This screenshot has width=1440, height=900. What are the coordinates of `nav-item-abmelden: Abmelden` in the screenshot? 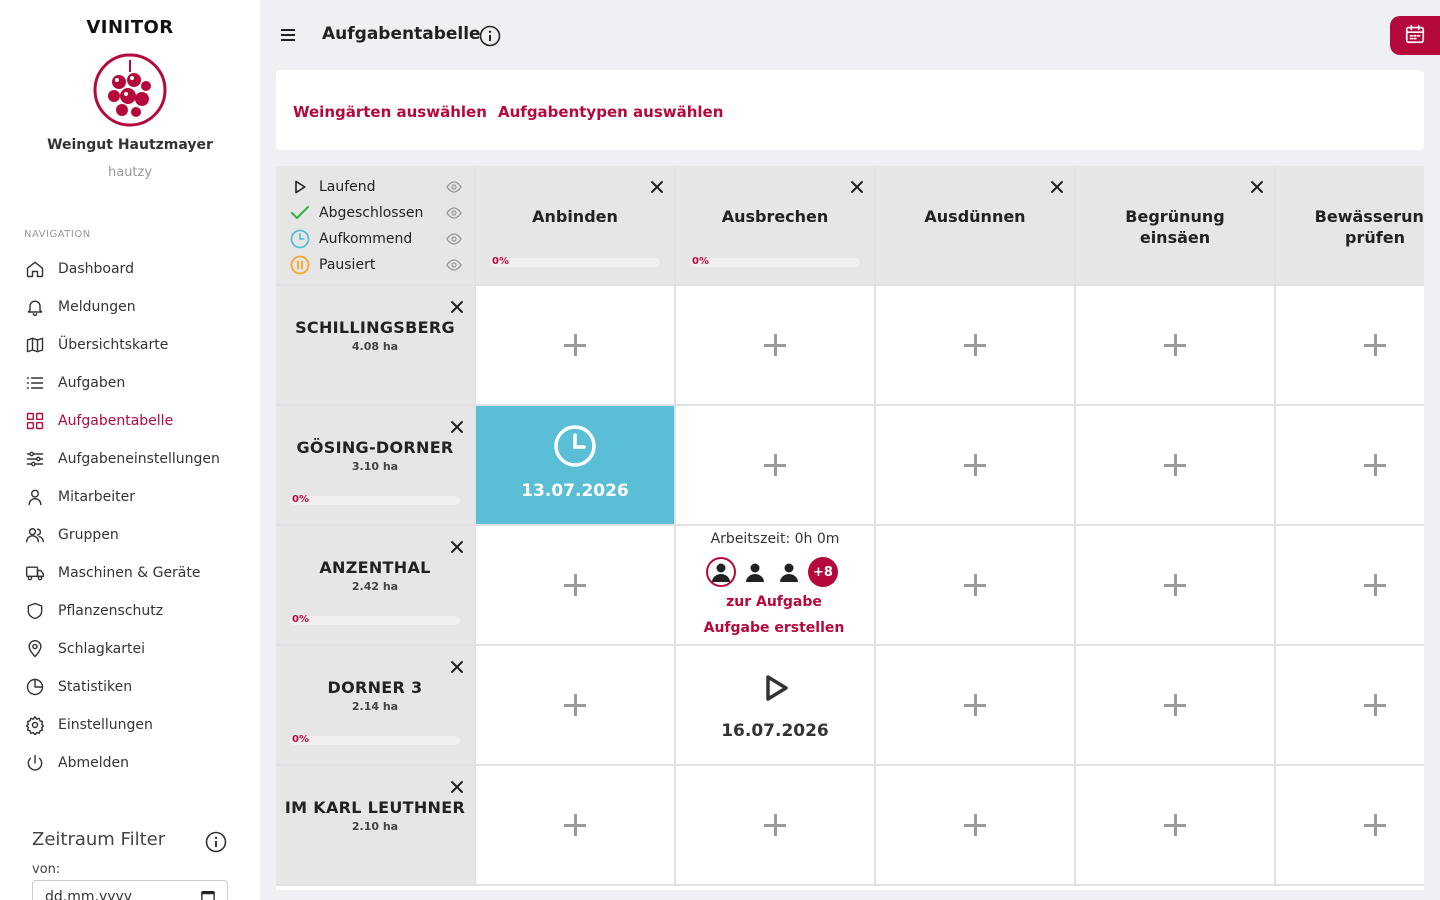 It's located at (130, 763).